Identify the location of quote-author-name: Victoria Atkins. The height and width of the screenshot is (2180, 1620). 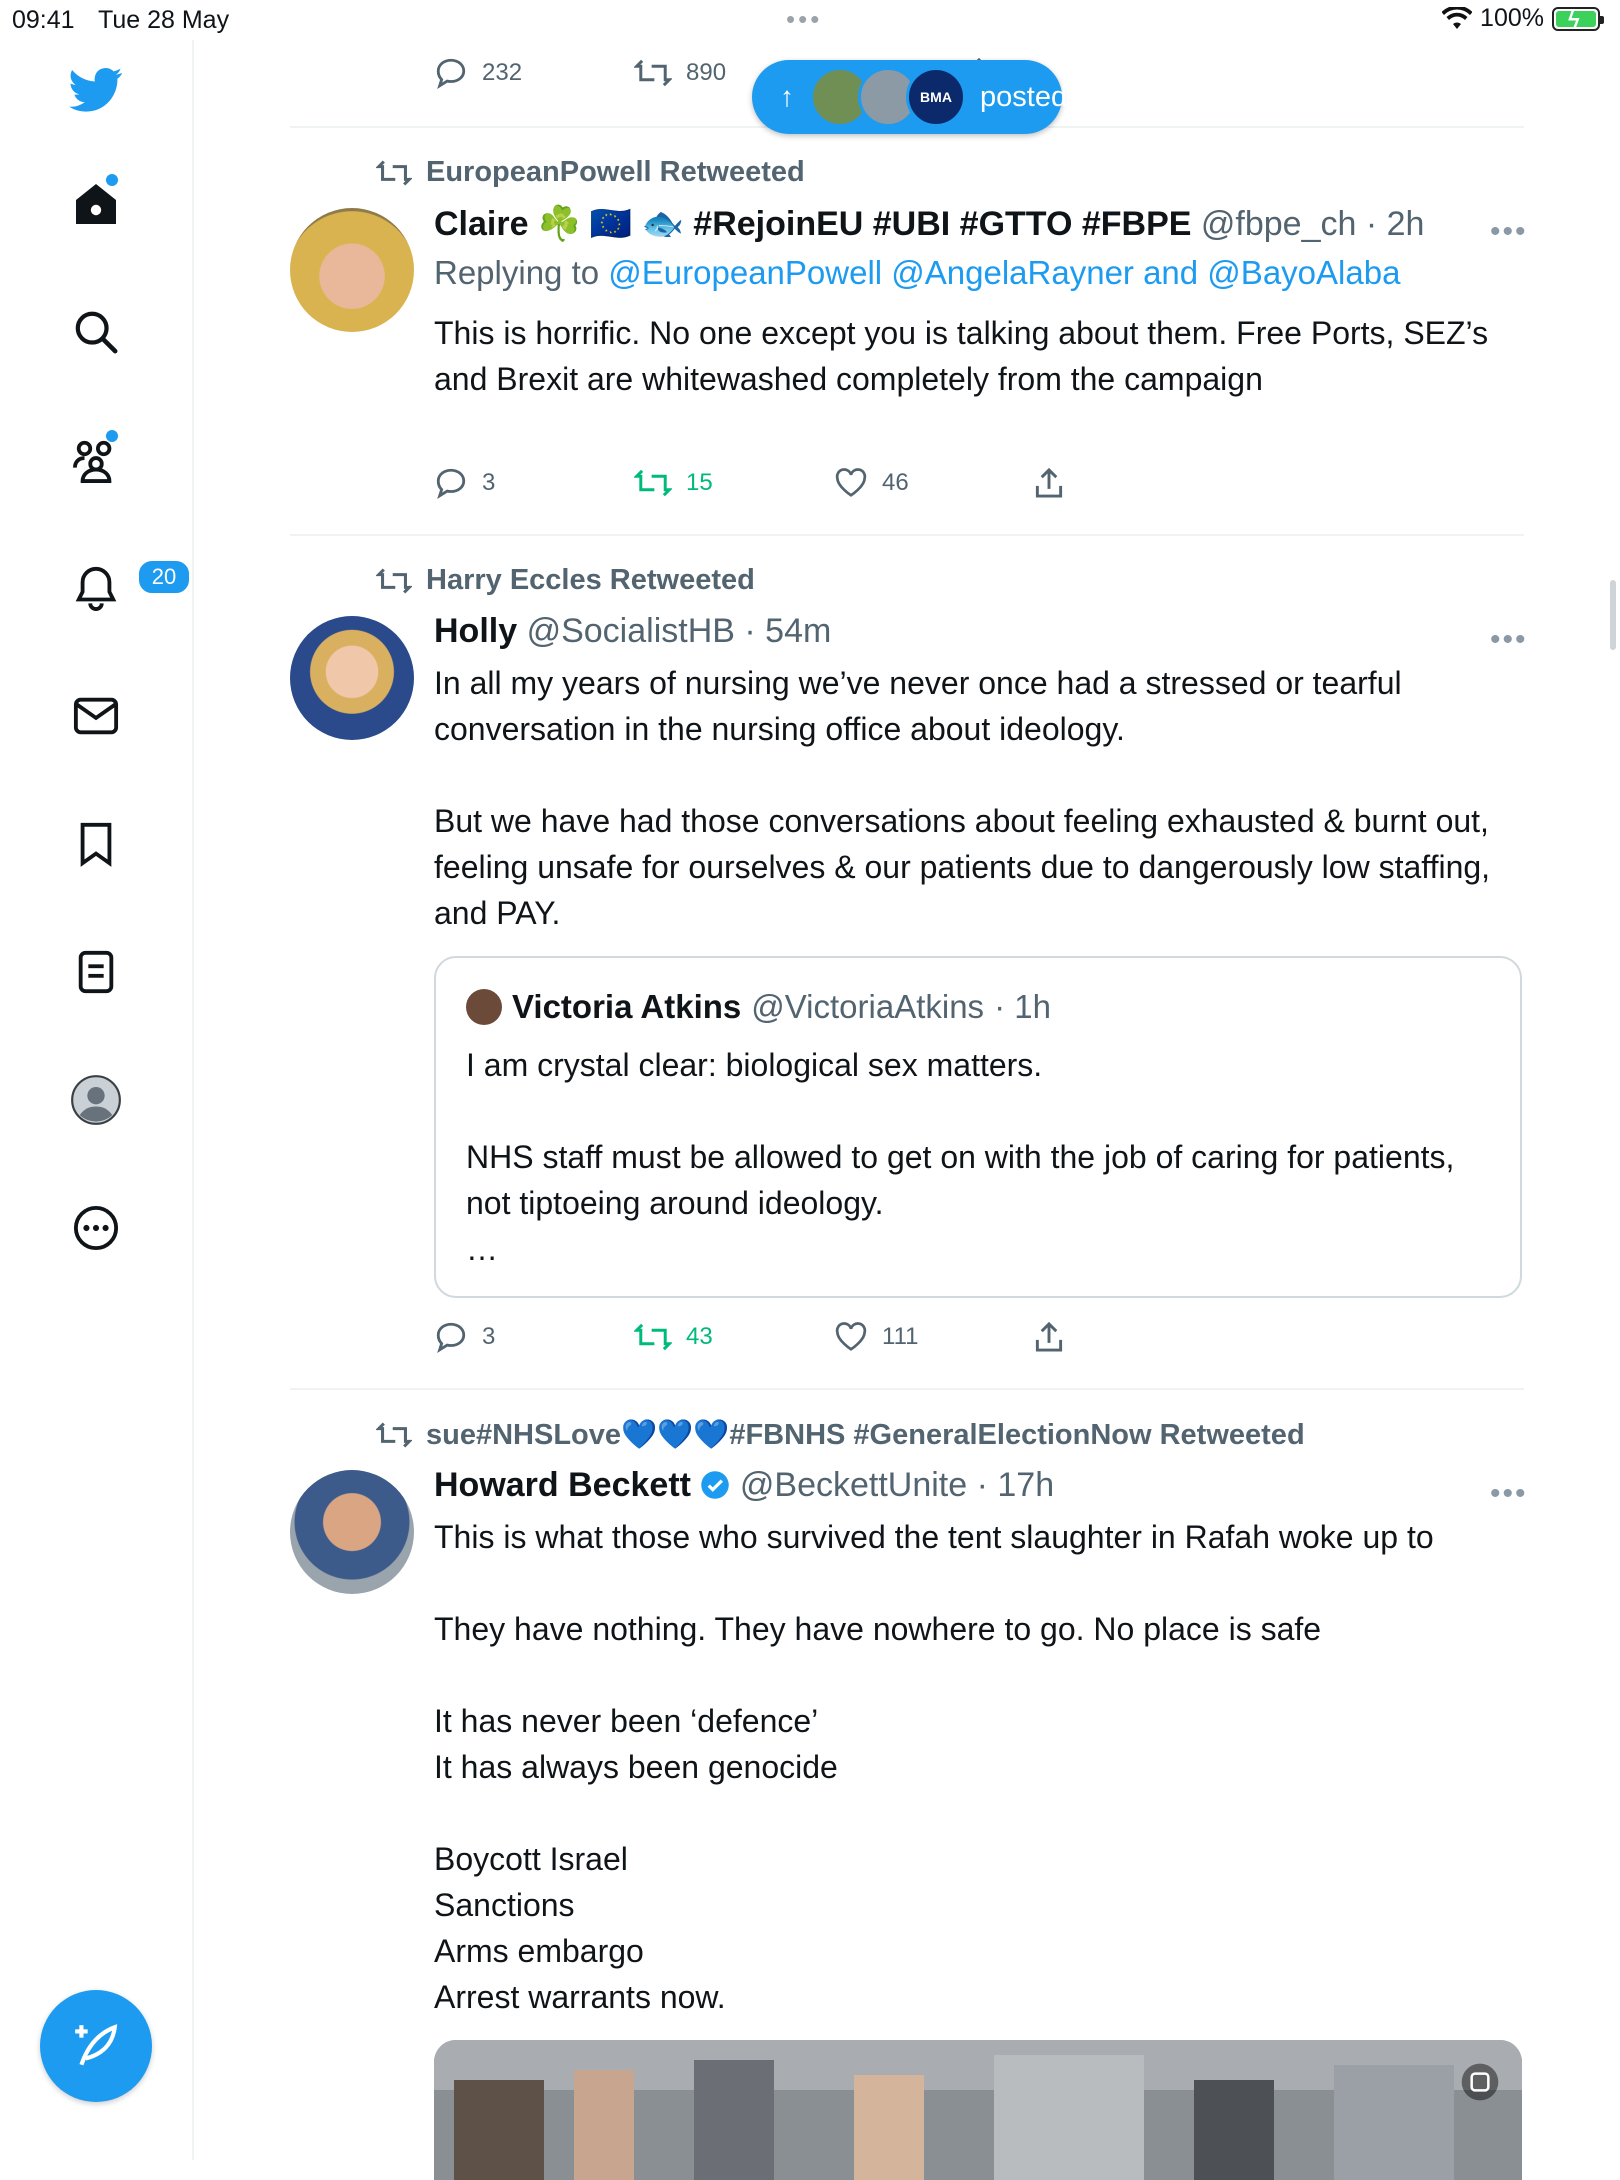
(627, 1006).